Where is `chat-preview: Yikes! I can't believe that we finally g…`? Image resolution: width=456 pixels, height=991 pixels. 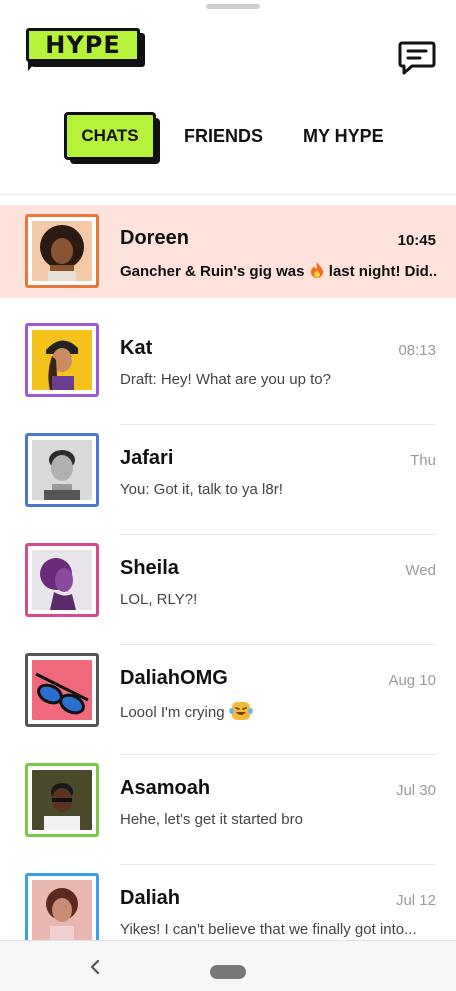
chat-preview: Yikes! I can't believe that we finally g… is located at coordinates (268, 929).